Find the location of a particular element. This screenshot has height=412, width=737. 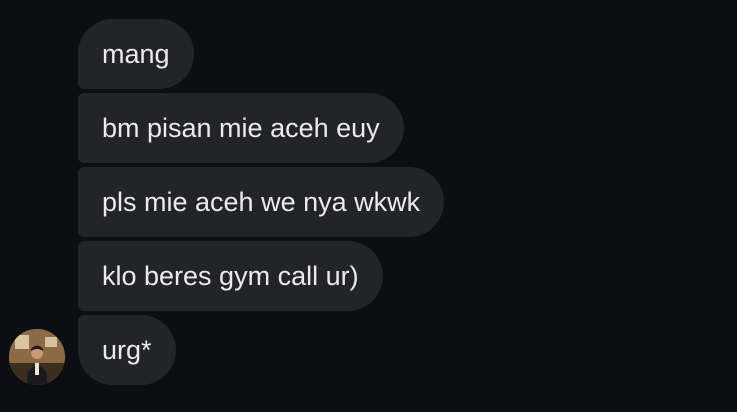

message-text: klo beres gym call ur) is located at coordinates (230, 276).